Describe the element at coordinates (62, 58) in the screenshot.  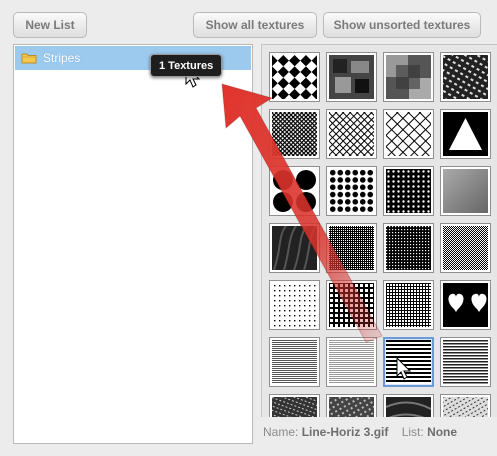
I see `list-item-label: Stripes` at that location.